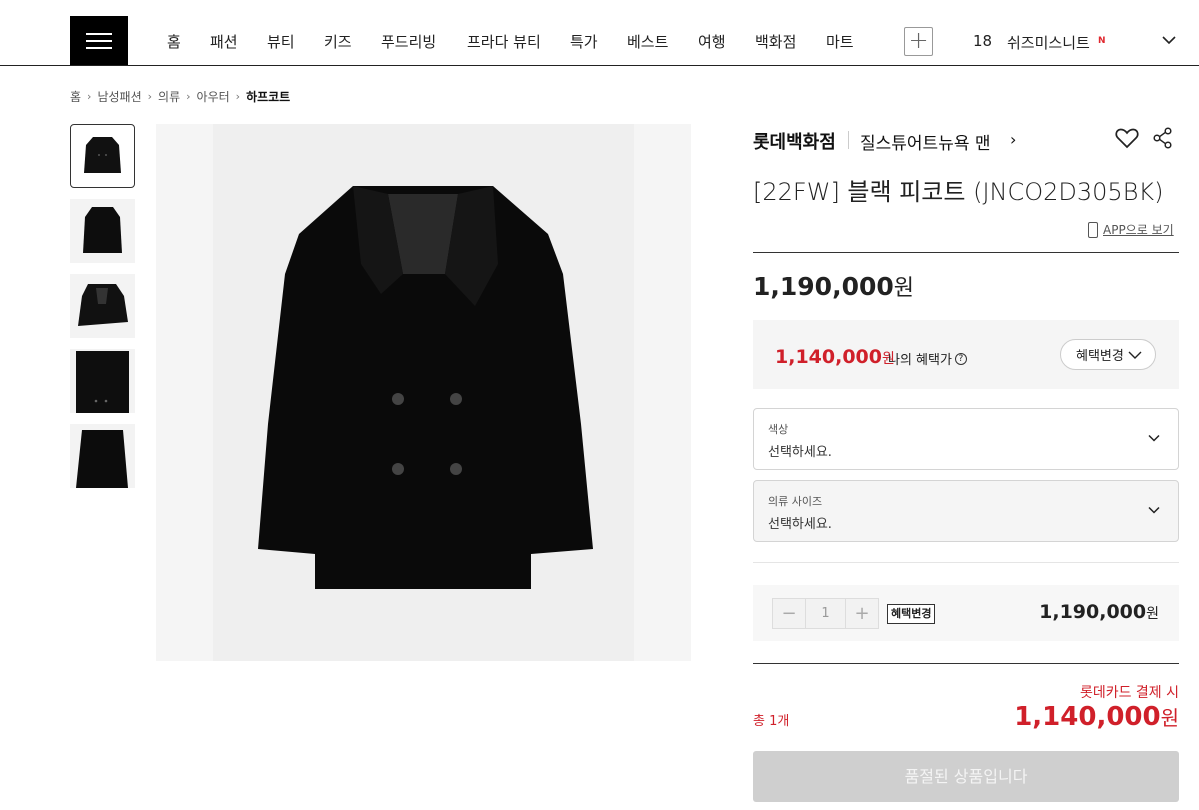 The height and width of the screenshot is (810, 1199). Describe the element at coordinates (584, 41) in the screenshot. I see `nav-item-6: 특가` at that location.